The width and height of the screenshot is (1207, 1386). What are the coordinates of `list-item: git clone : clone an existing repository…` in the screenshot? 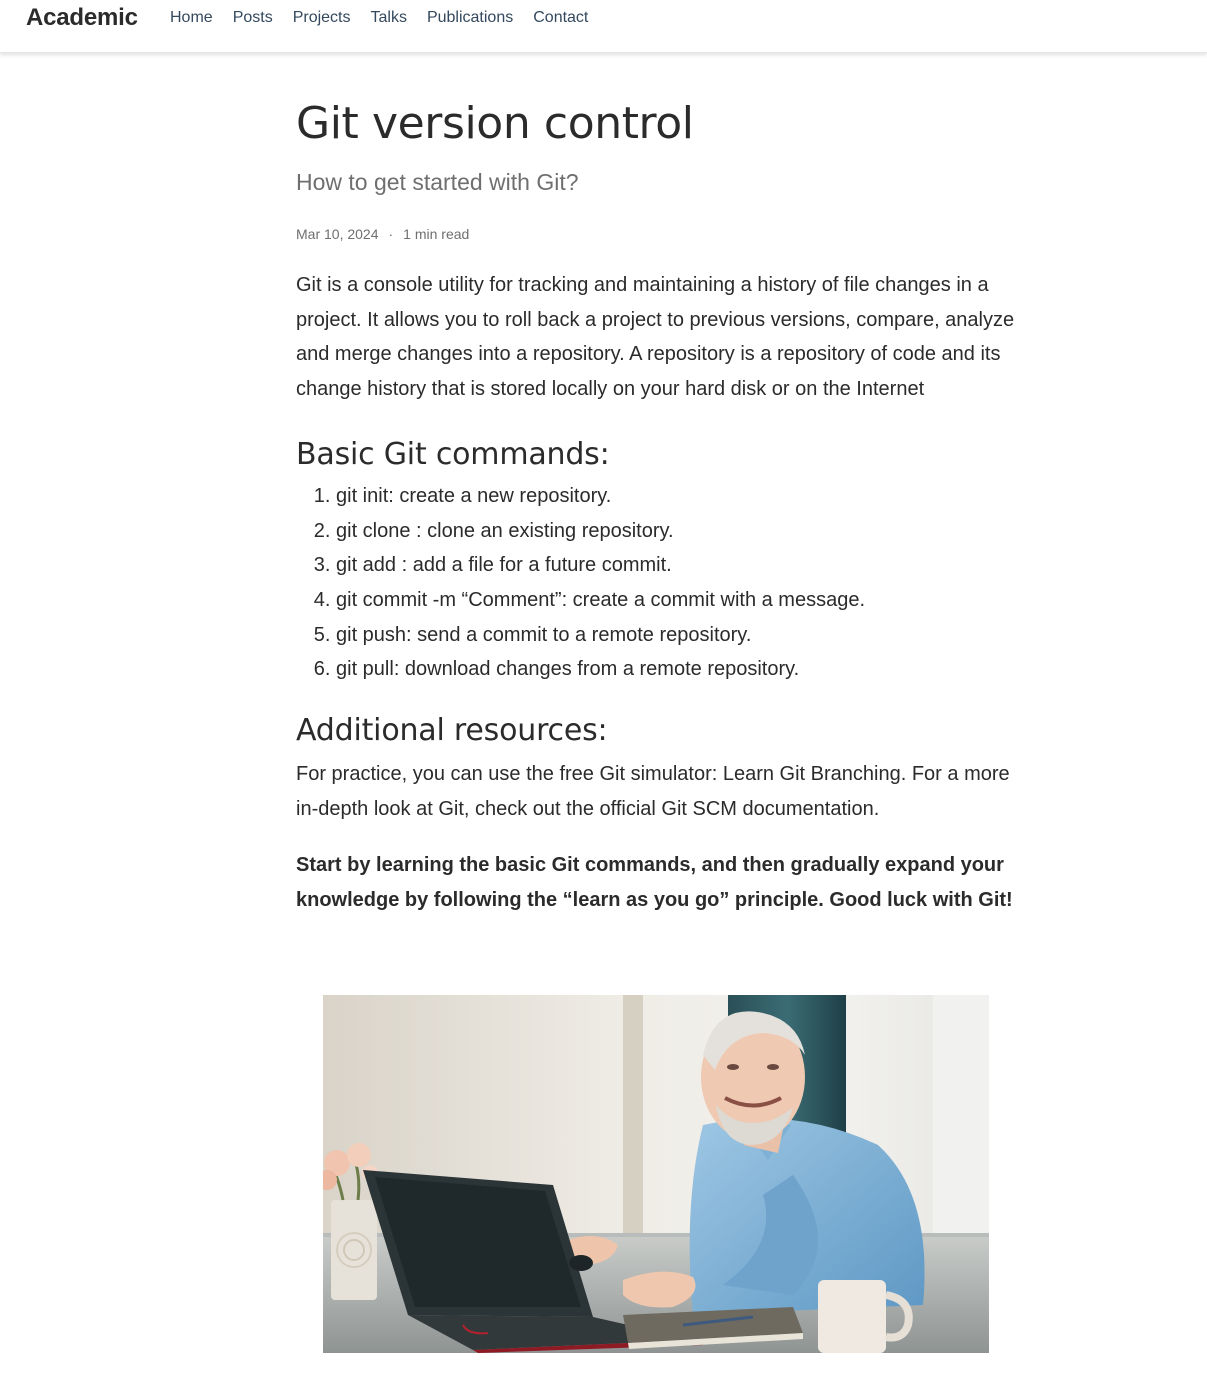 It's located at (676, 531).